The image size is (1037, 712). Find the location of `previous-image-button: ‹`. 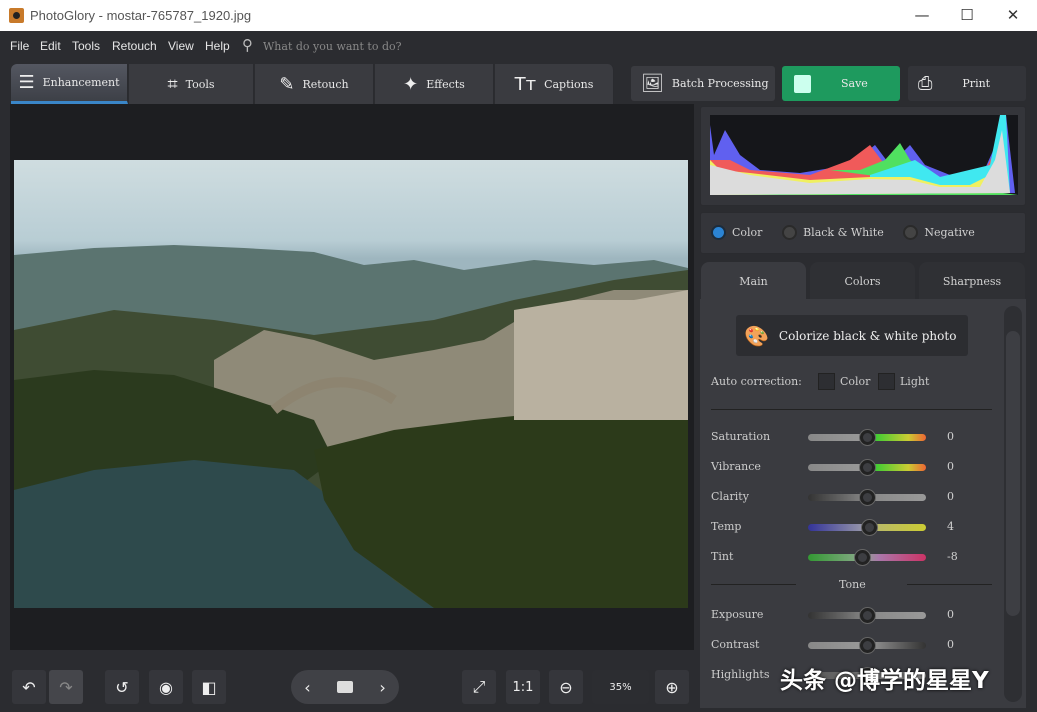

previous-image-button: ‹ is located at coordinates (307, 687).